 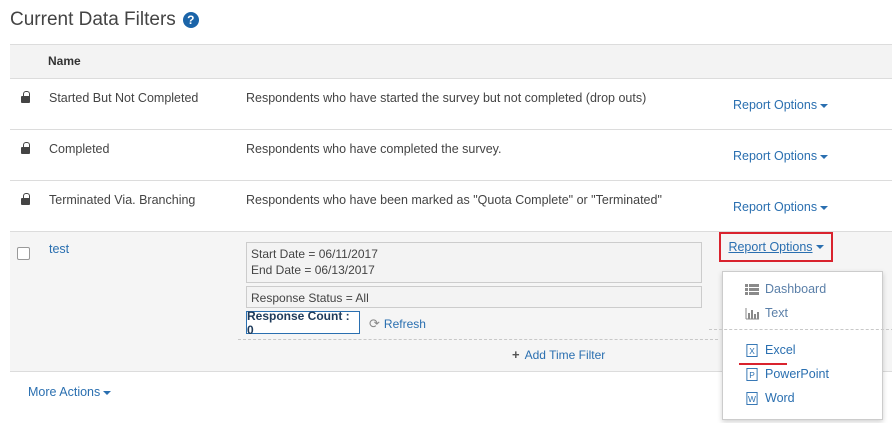 What do you see at coordinates (516, 354) in the screenshot?
I see `plus-icon: +` at bounding box center [516, 354].